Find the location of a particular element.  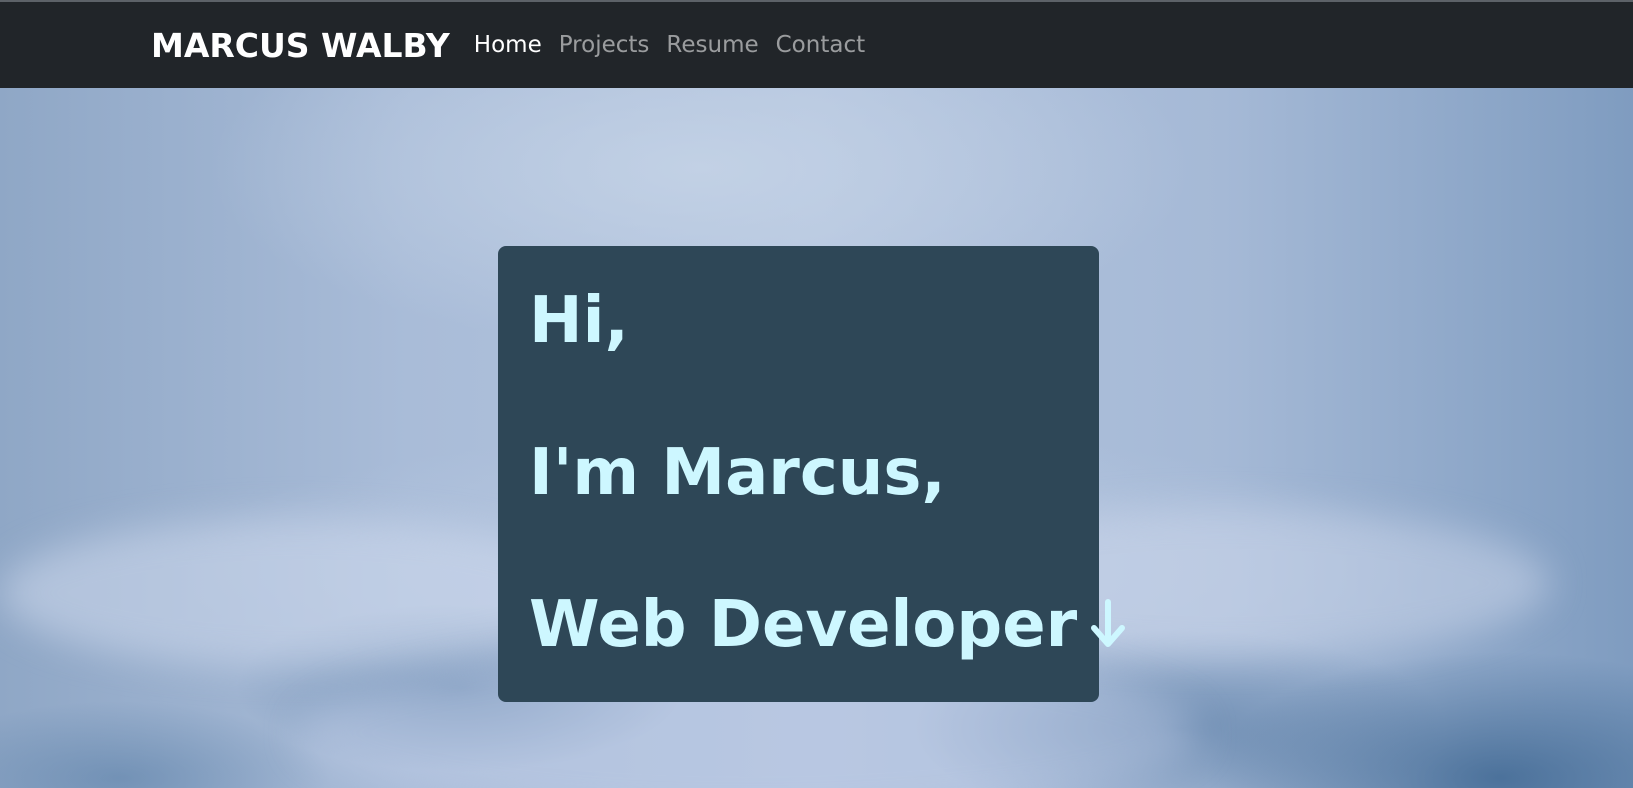

hero-greeting: Hi, is located at coordinates (579, 321).